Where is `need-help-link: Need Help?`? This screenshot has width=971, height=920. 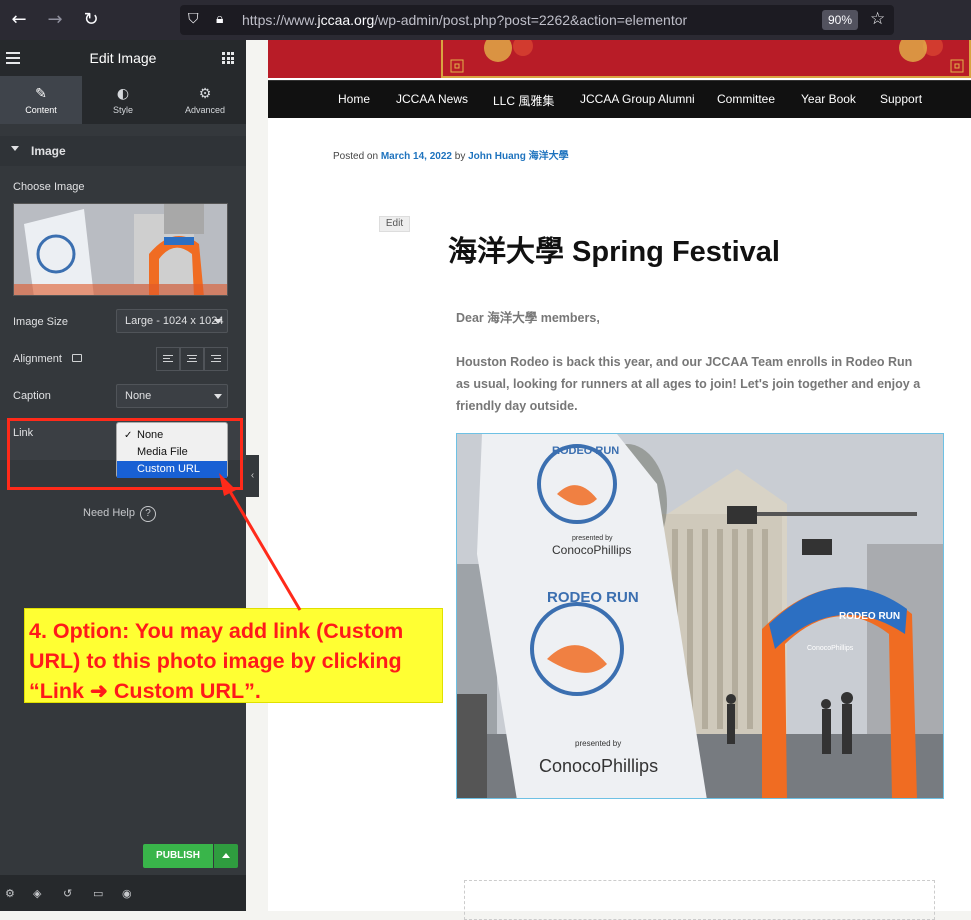 need-help-link: Need Help? is located at coordinates (119, 514).